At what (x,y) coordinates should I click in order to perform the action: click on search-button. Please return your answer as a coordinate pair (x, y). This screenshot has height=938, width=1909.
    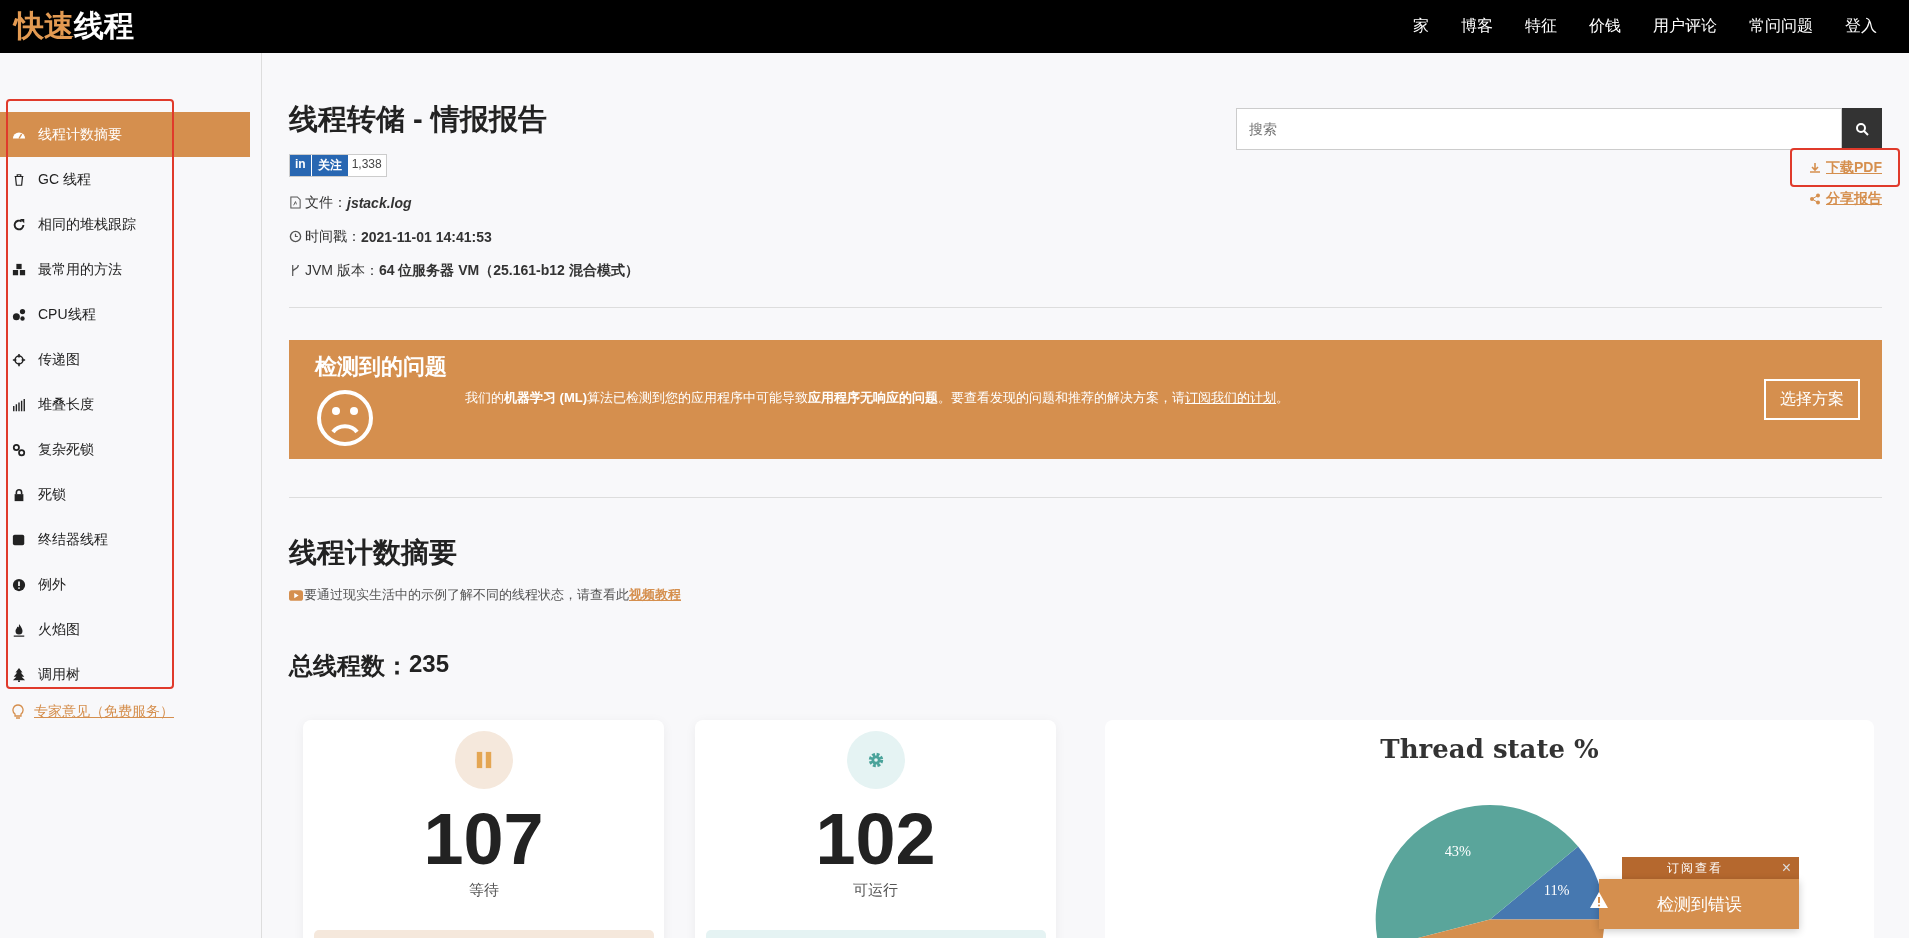
    Looking at the image, I should click on (1862, 129).